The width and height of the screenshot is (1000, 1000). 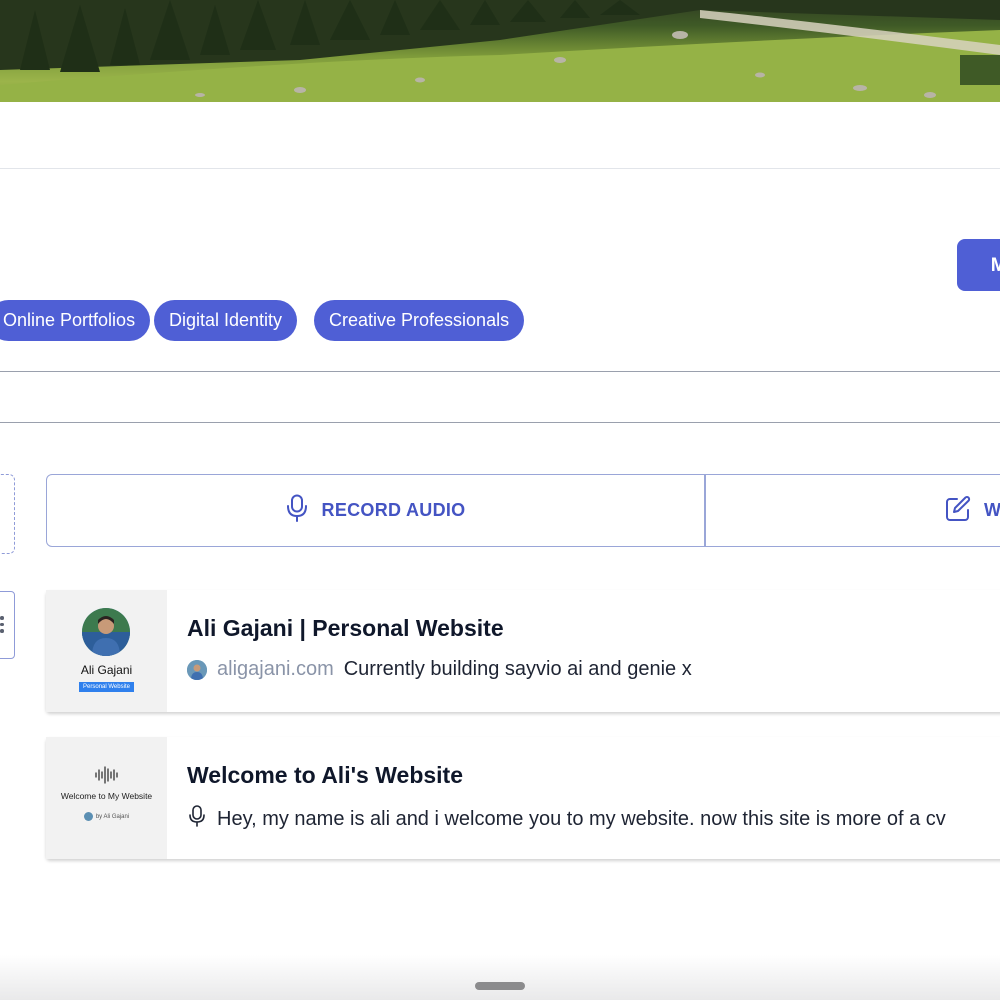 I want to click on home-indicator, so click(x=500, y=986).